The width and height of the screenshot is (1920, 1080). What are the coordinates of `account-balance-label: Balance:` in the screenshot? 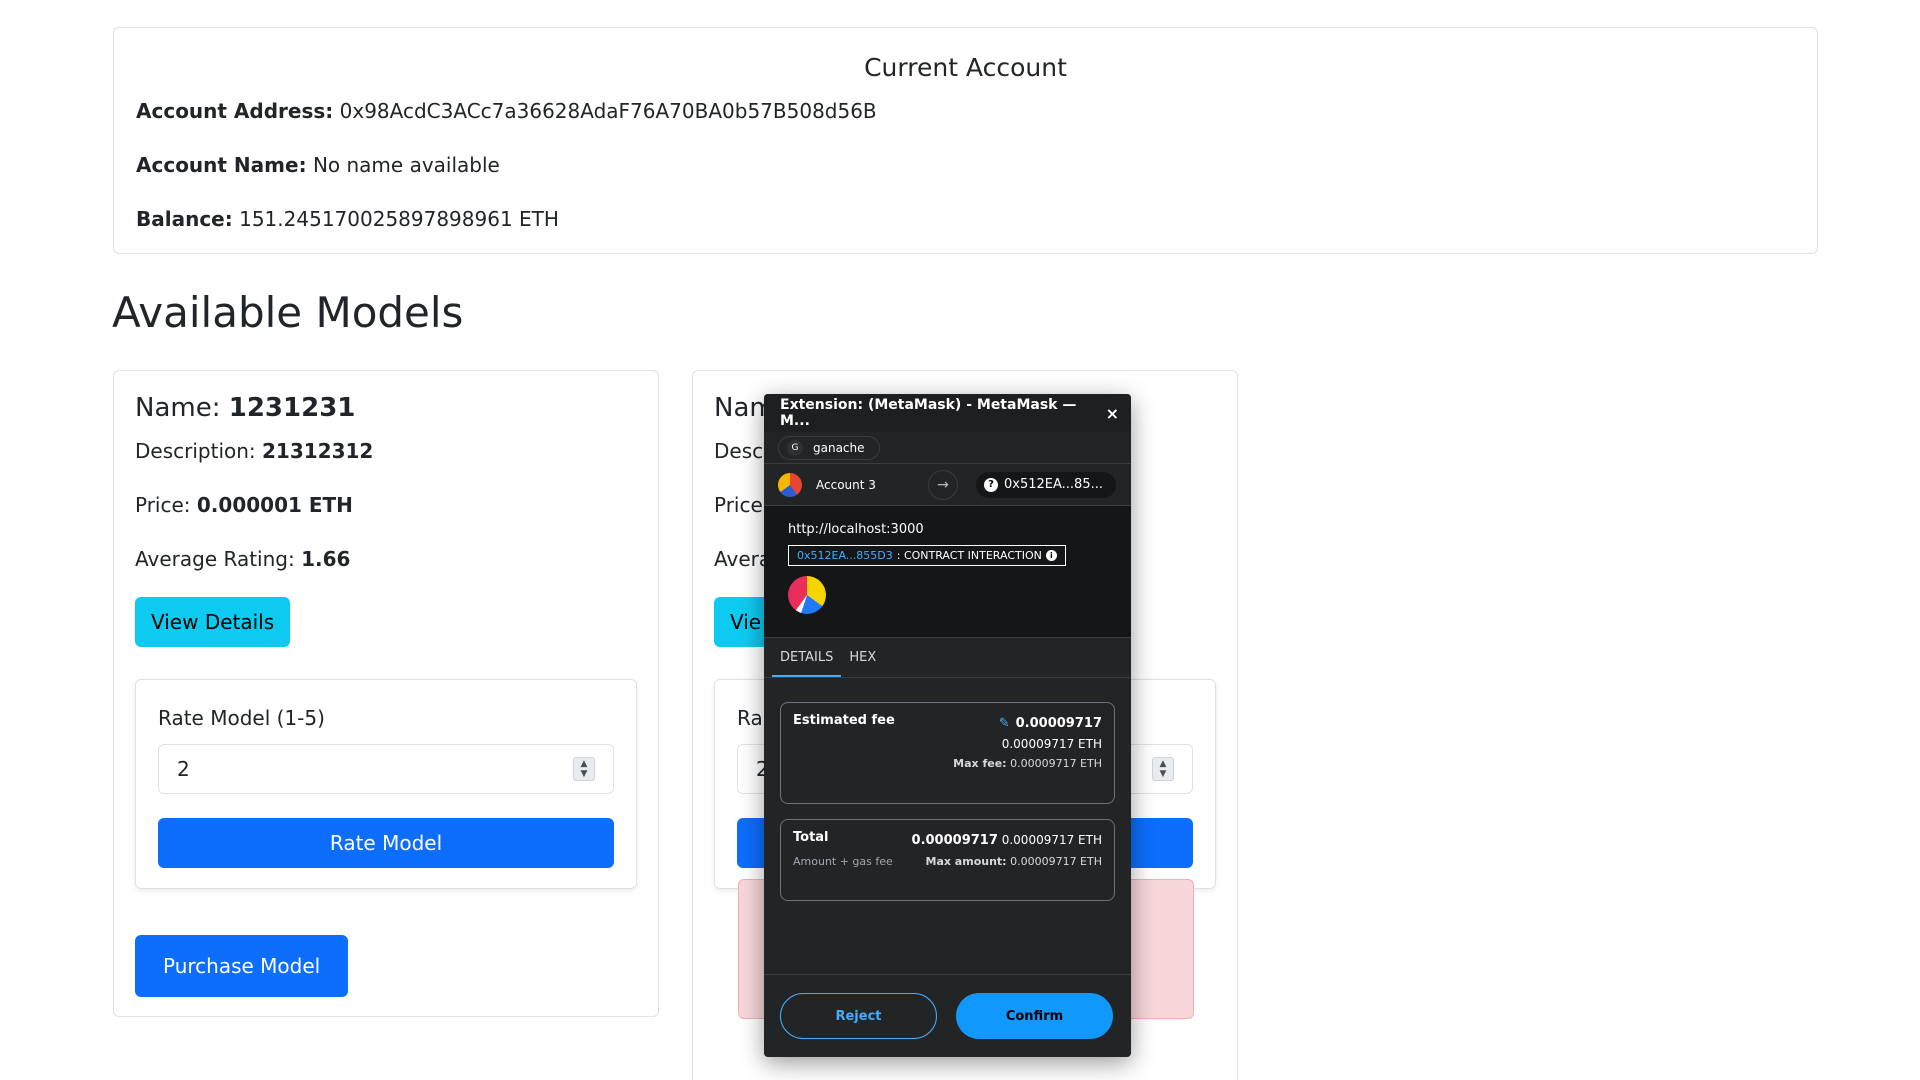 It's located at (184, 219).